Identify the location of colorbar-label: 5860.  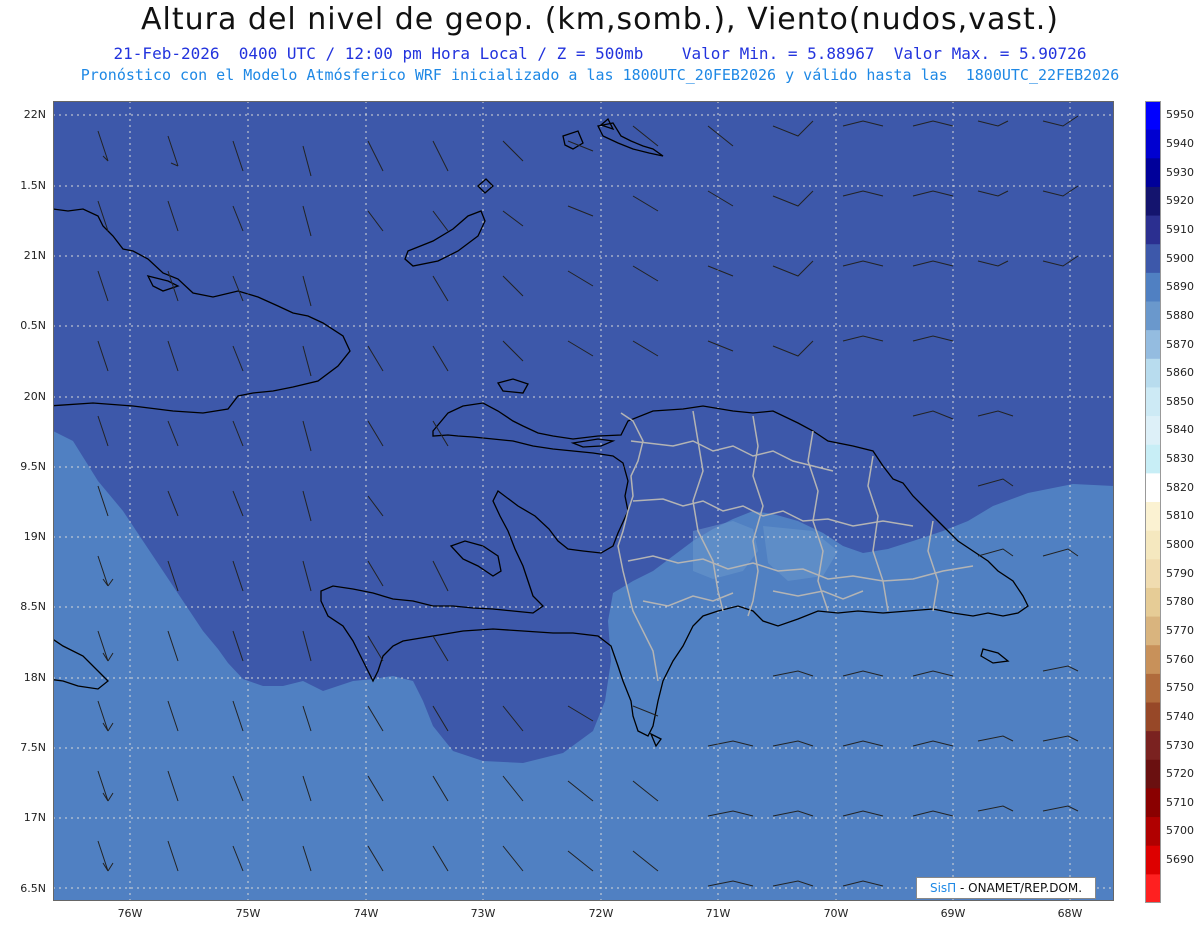
(1180, 373).